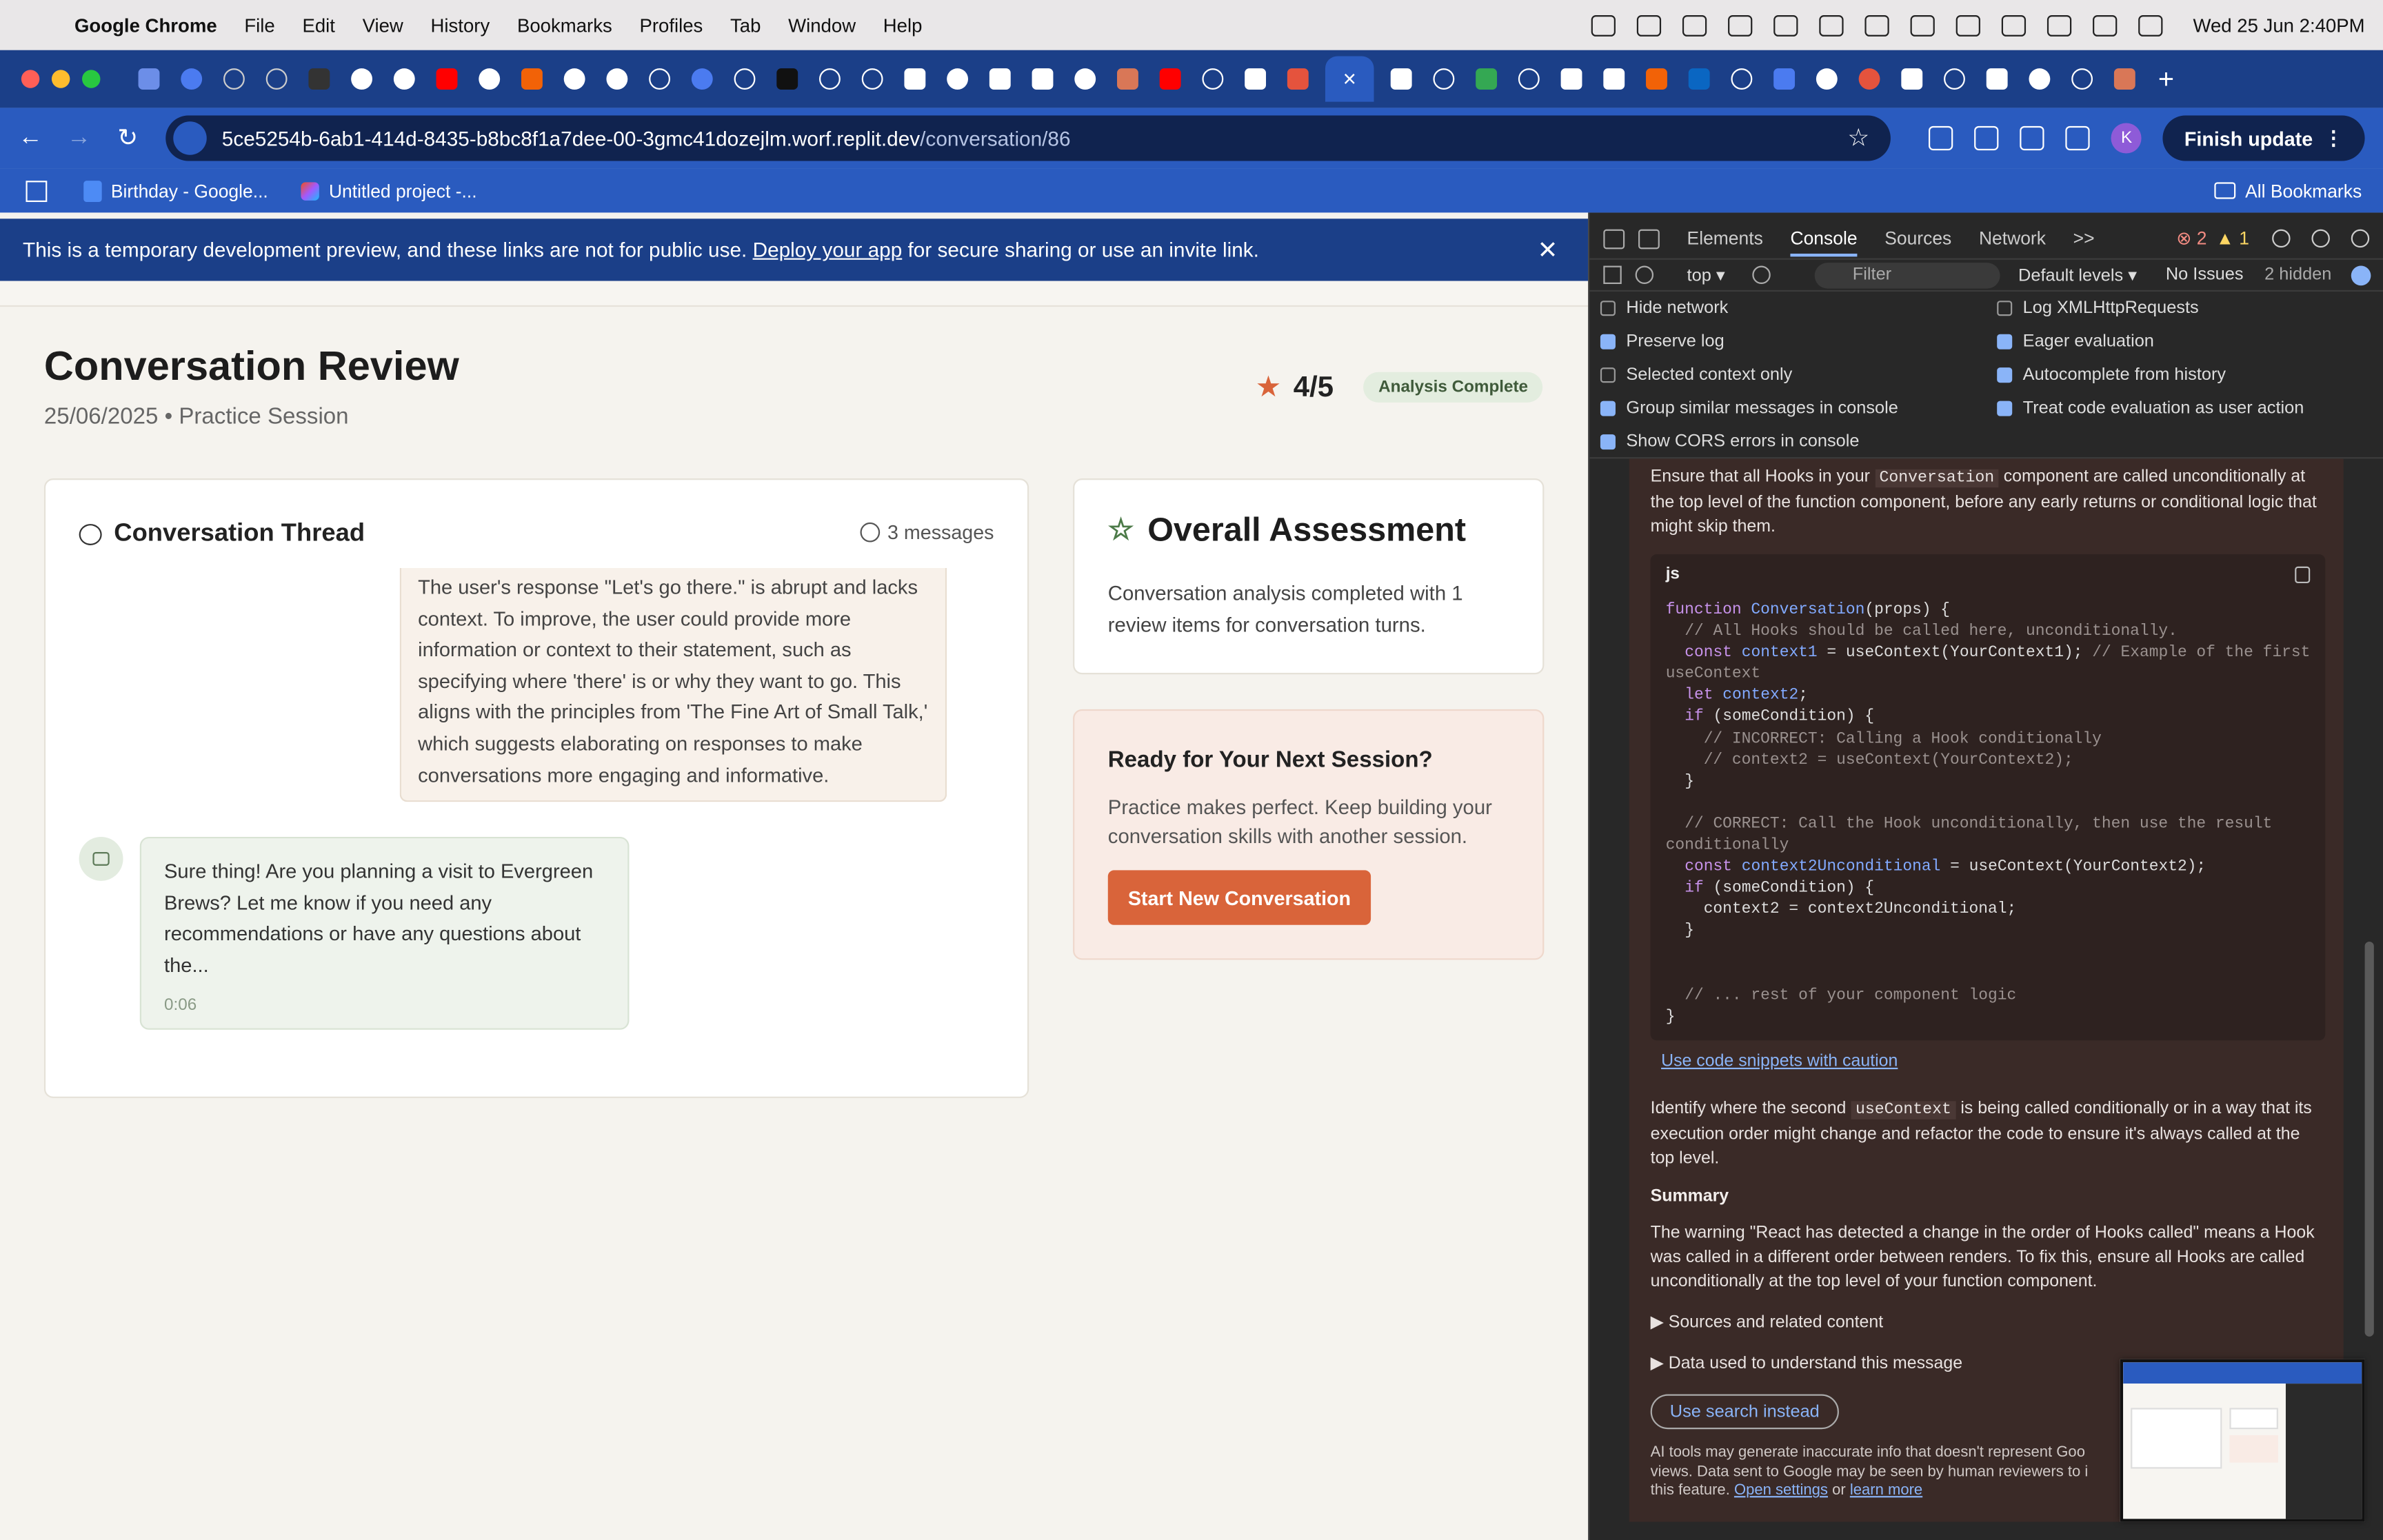 This screenshot has width=2383, height=1540. I want to click on github-tab-icon, so click(2040, 79).